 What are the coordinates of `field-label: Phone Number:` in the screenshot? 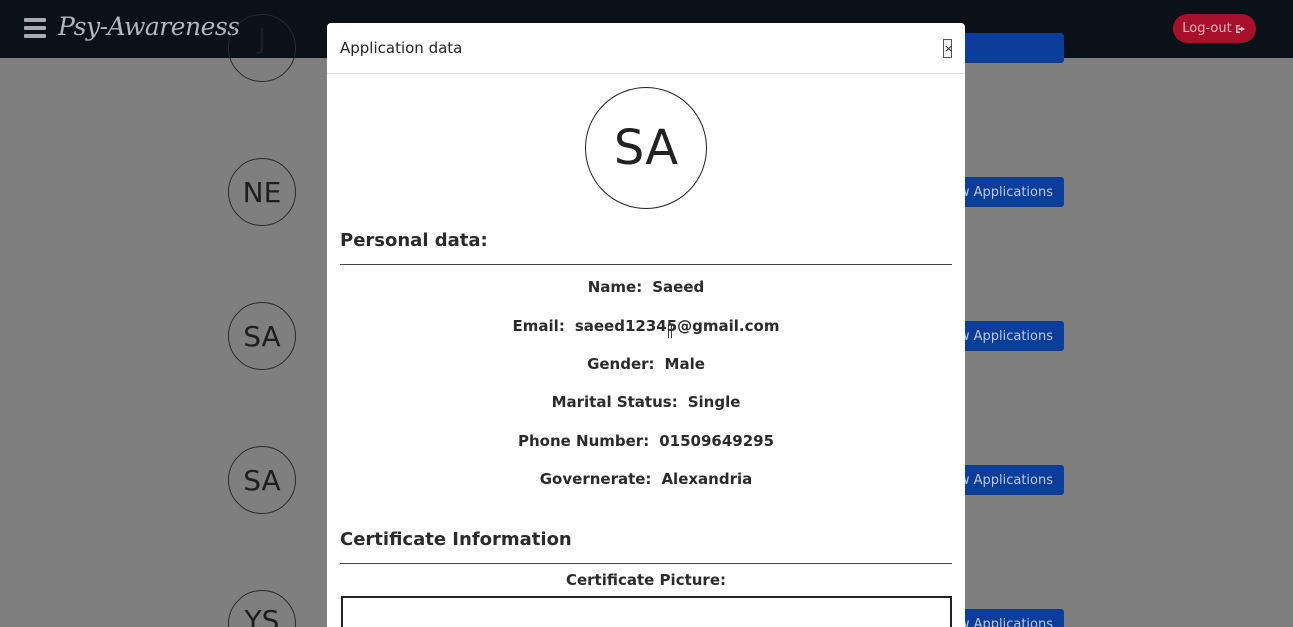 It's located at (583, 441).